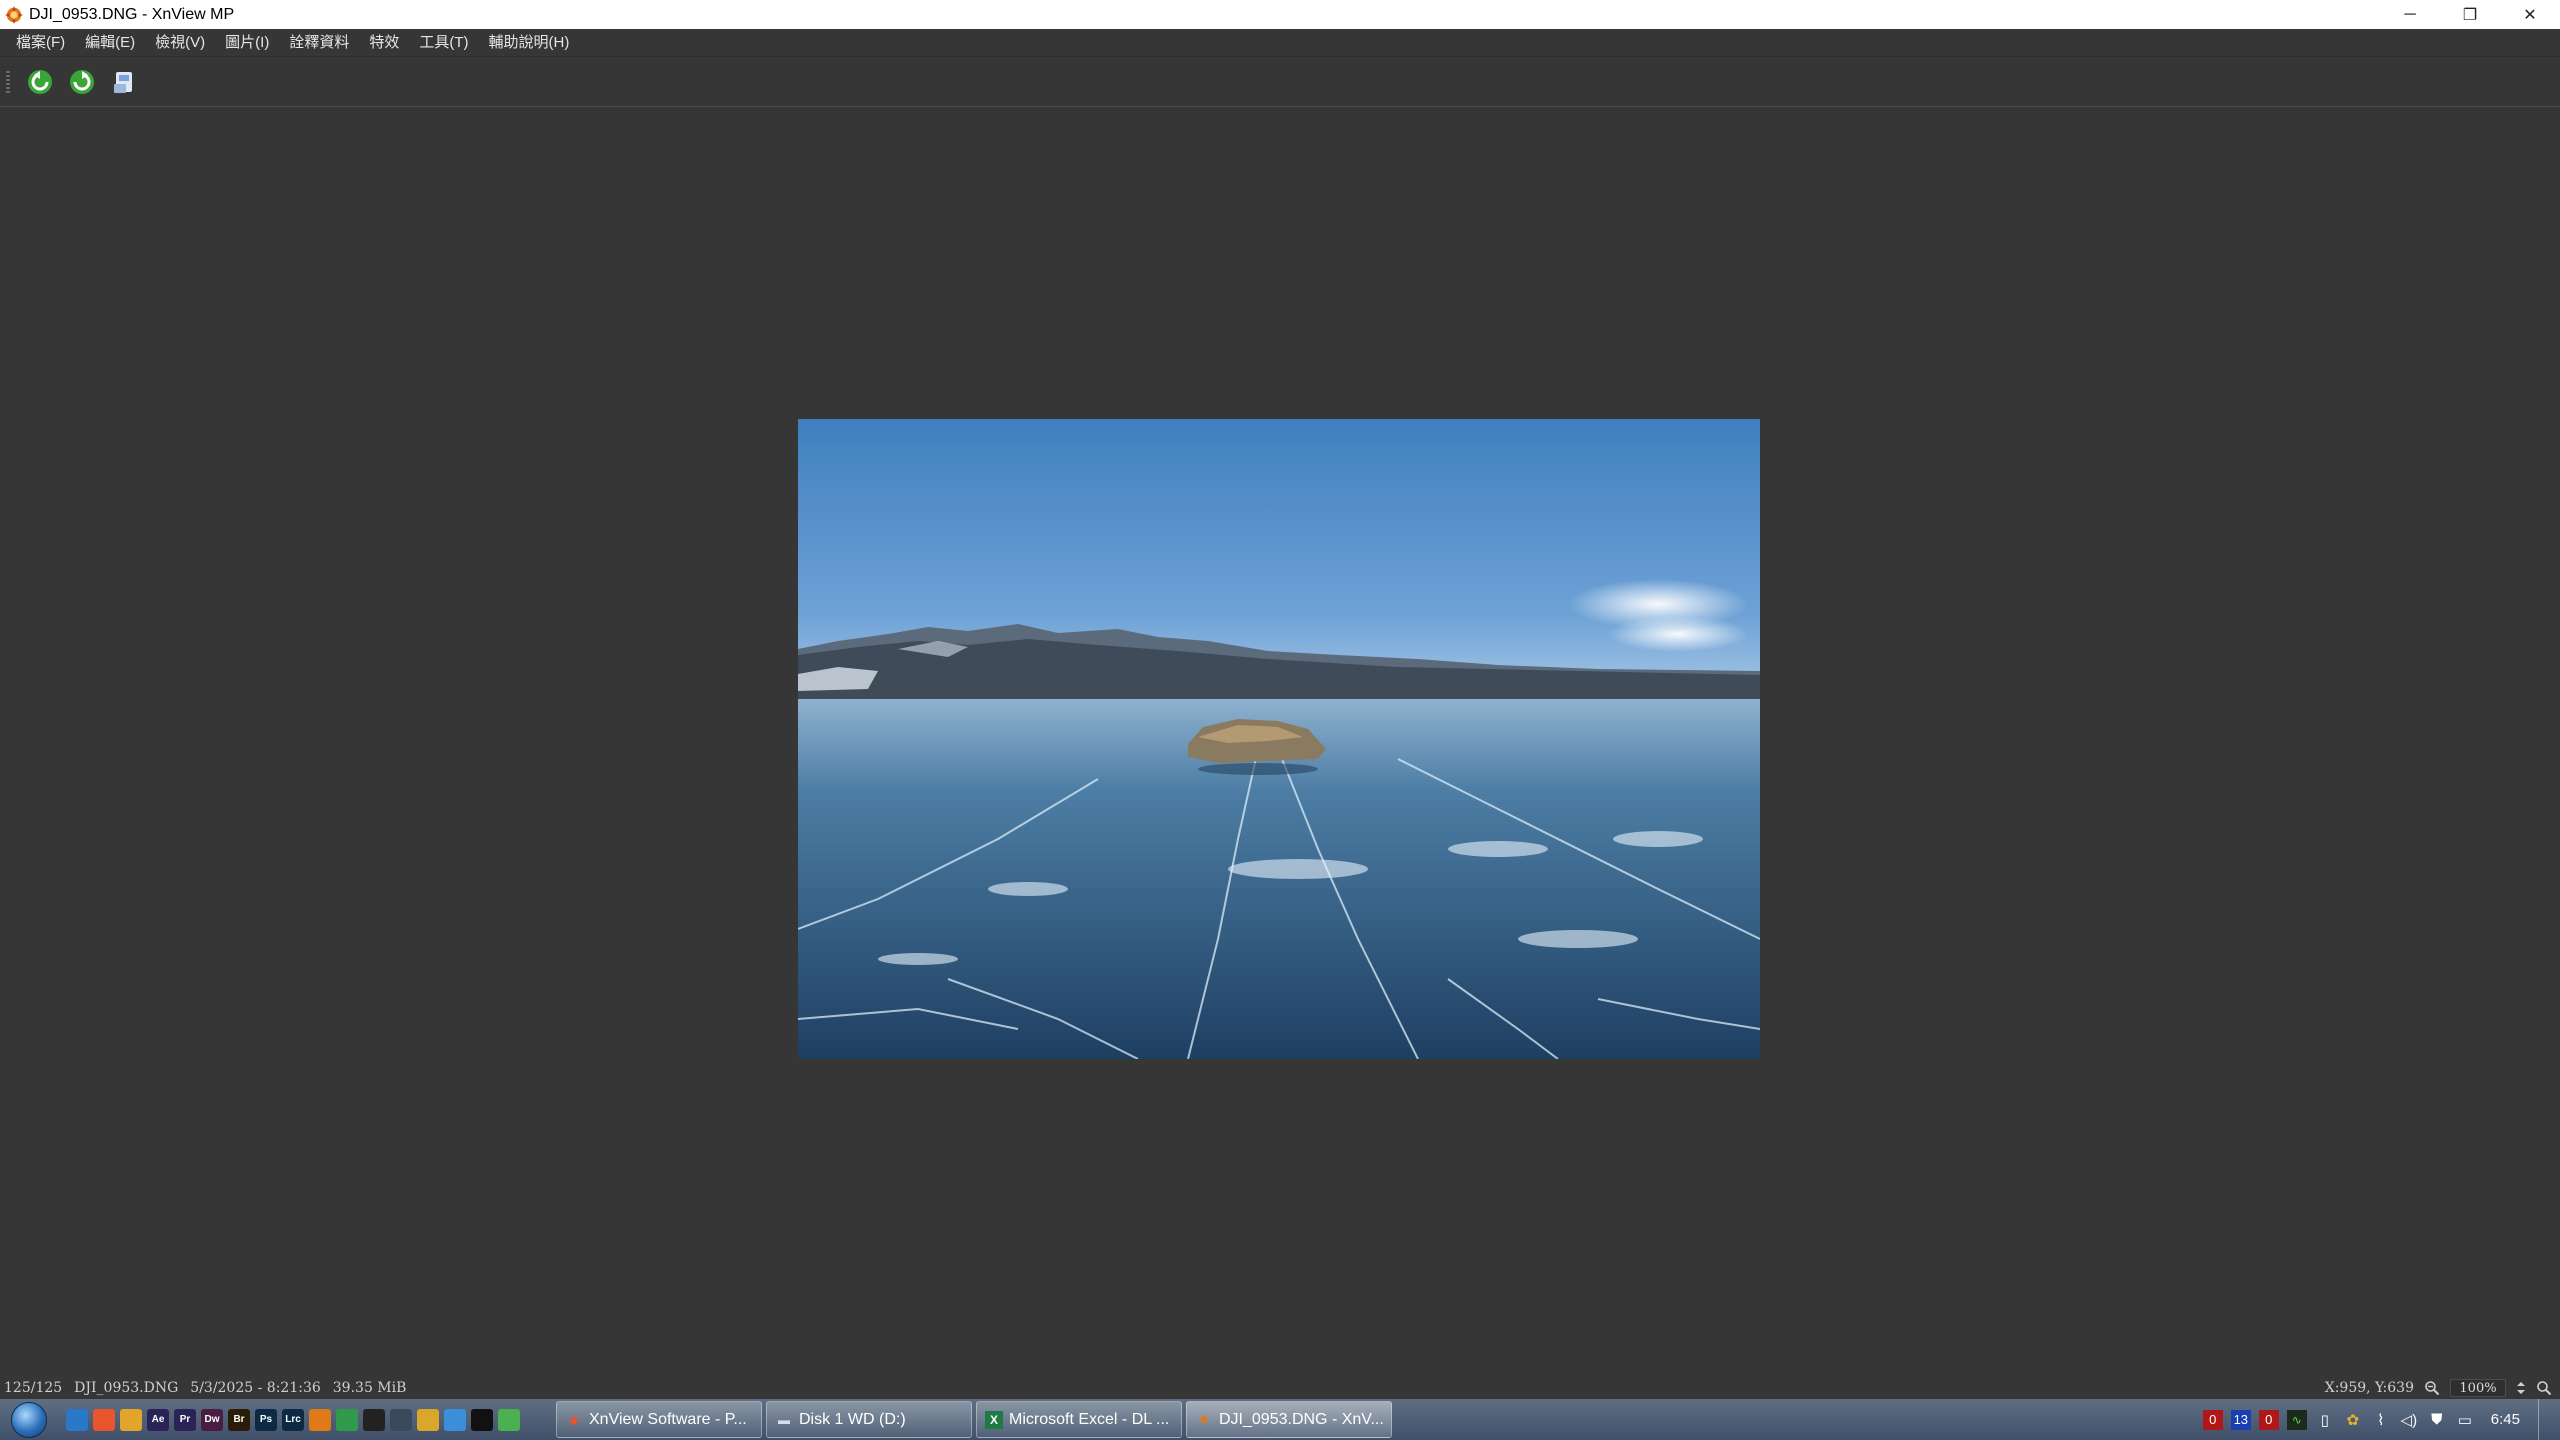  Describe the element at coordinates (2432, 1388) in the screenshot. I see `zoom-out-icon` at that location.